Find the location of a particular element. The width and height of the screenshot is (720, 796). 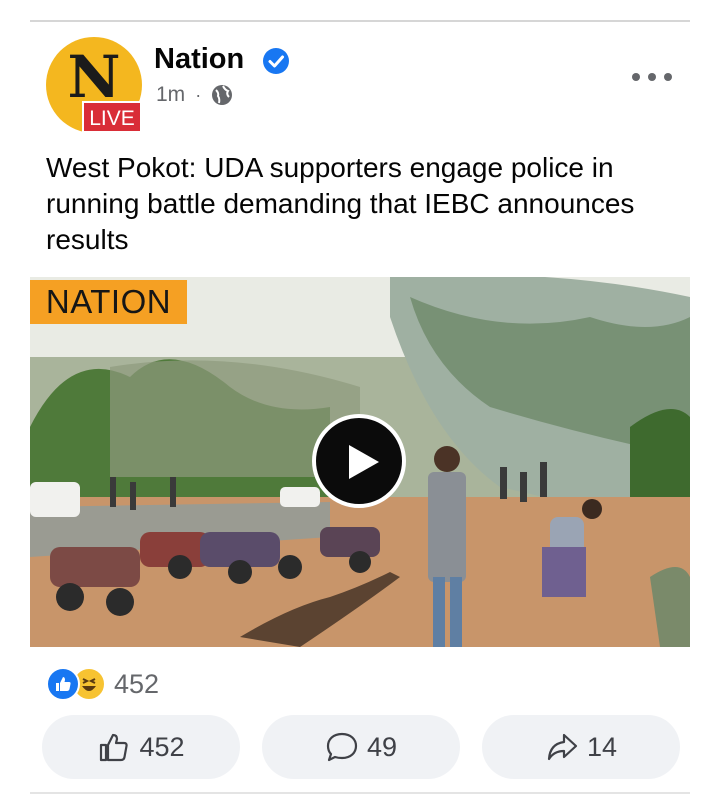

video-brand-tag: NATION is located at coordinates (108, 302).